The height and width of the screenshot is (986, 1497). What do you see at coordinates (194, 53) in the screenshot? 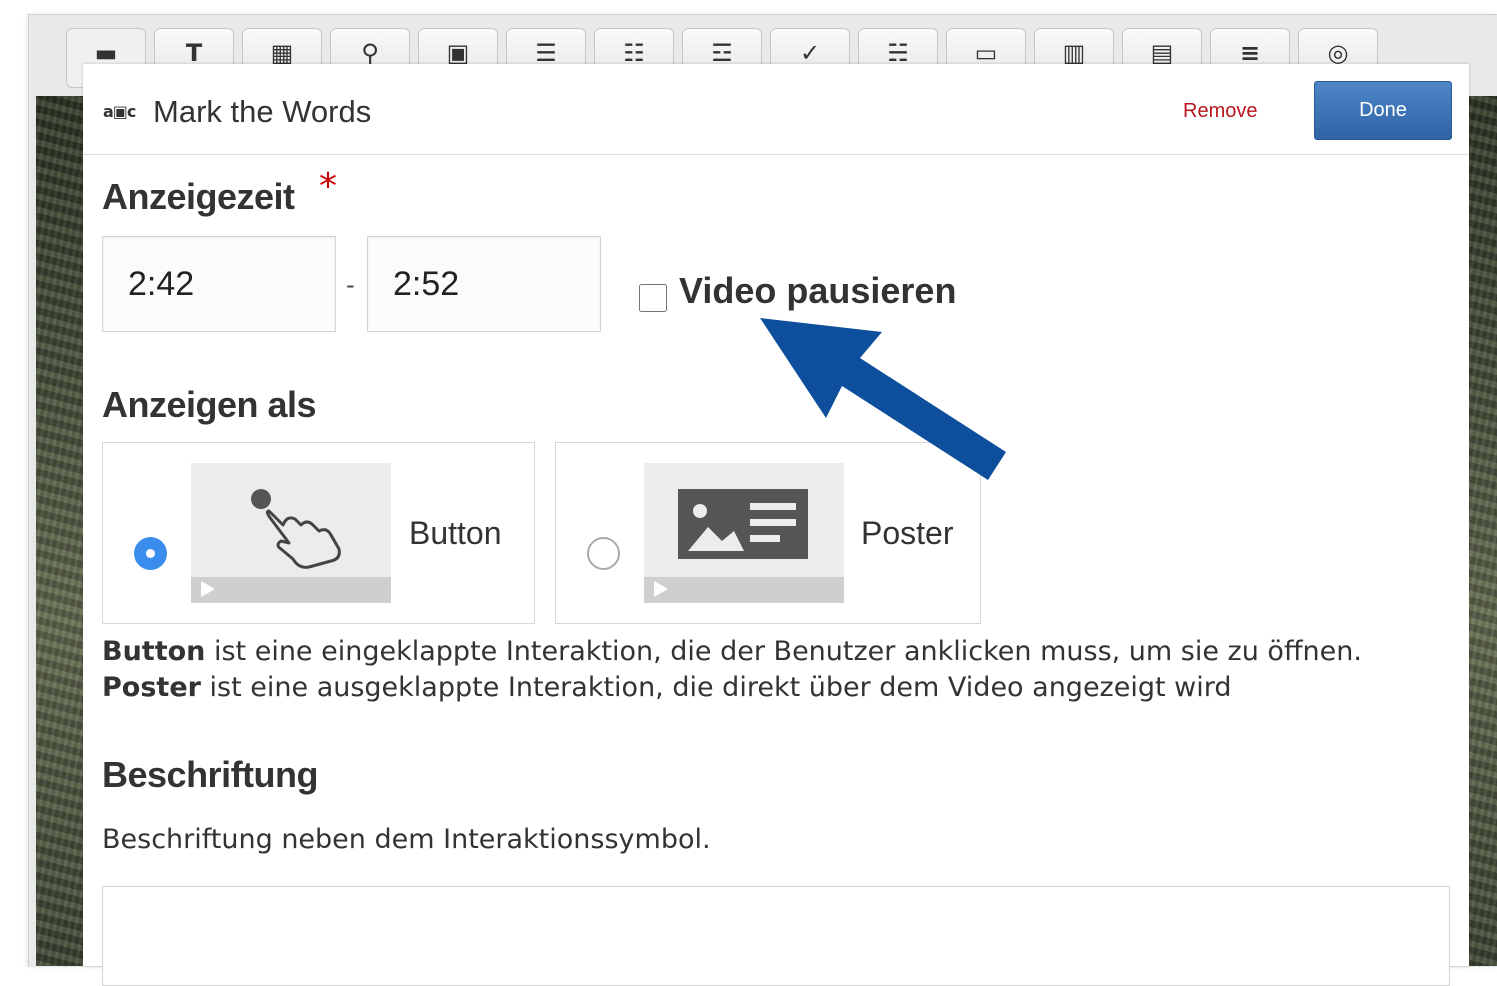
I see `text-tool-icon: T` at bounding box center [194, 53].